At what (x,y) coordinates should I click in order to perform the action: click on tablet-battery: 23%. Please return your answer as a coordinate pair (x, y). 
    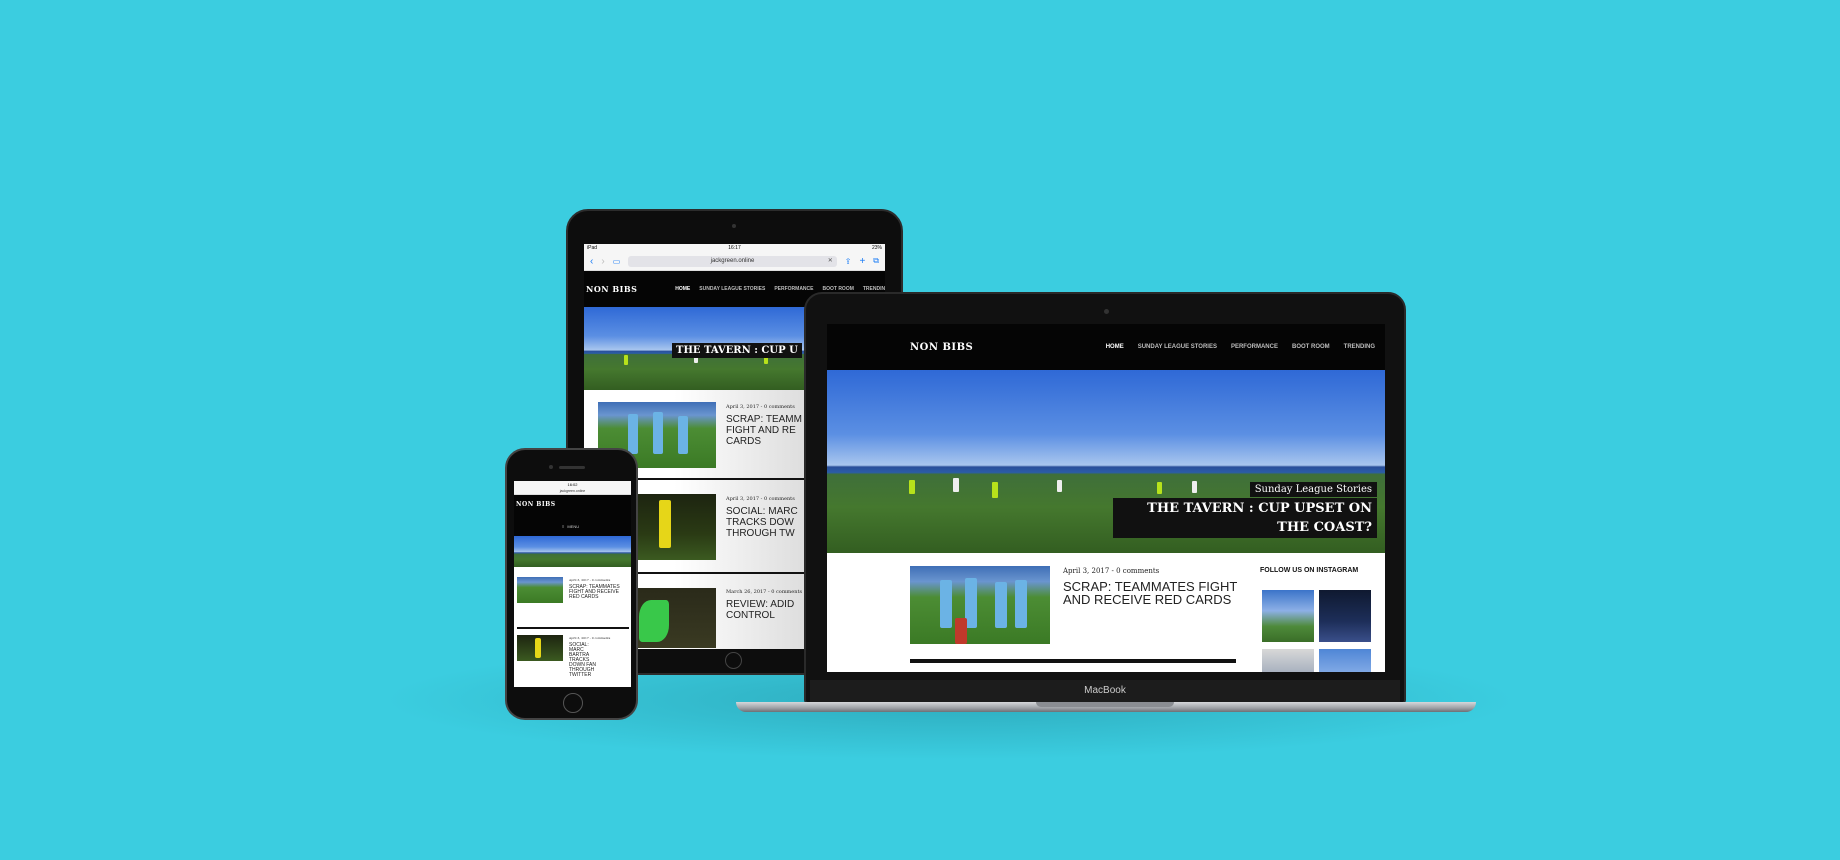
    Looking at the image, I should click on (876, 248).